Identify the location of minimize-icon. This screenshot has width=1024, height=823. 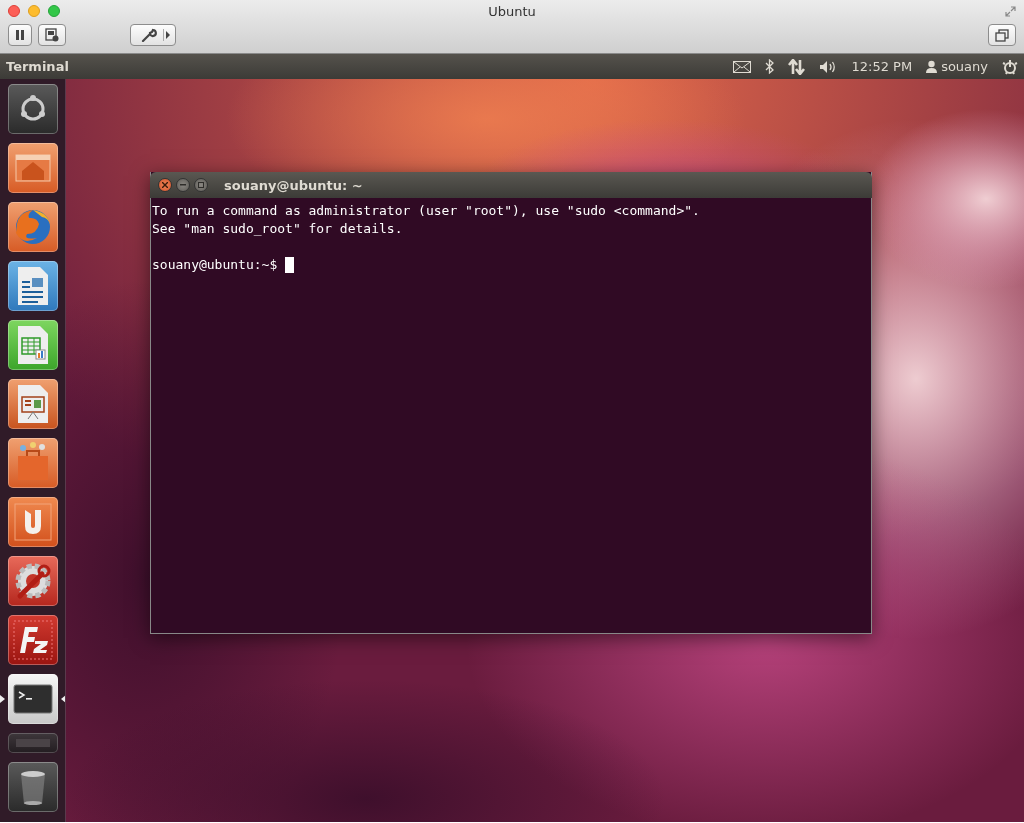
(183, 185).